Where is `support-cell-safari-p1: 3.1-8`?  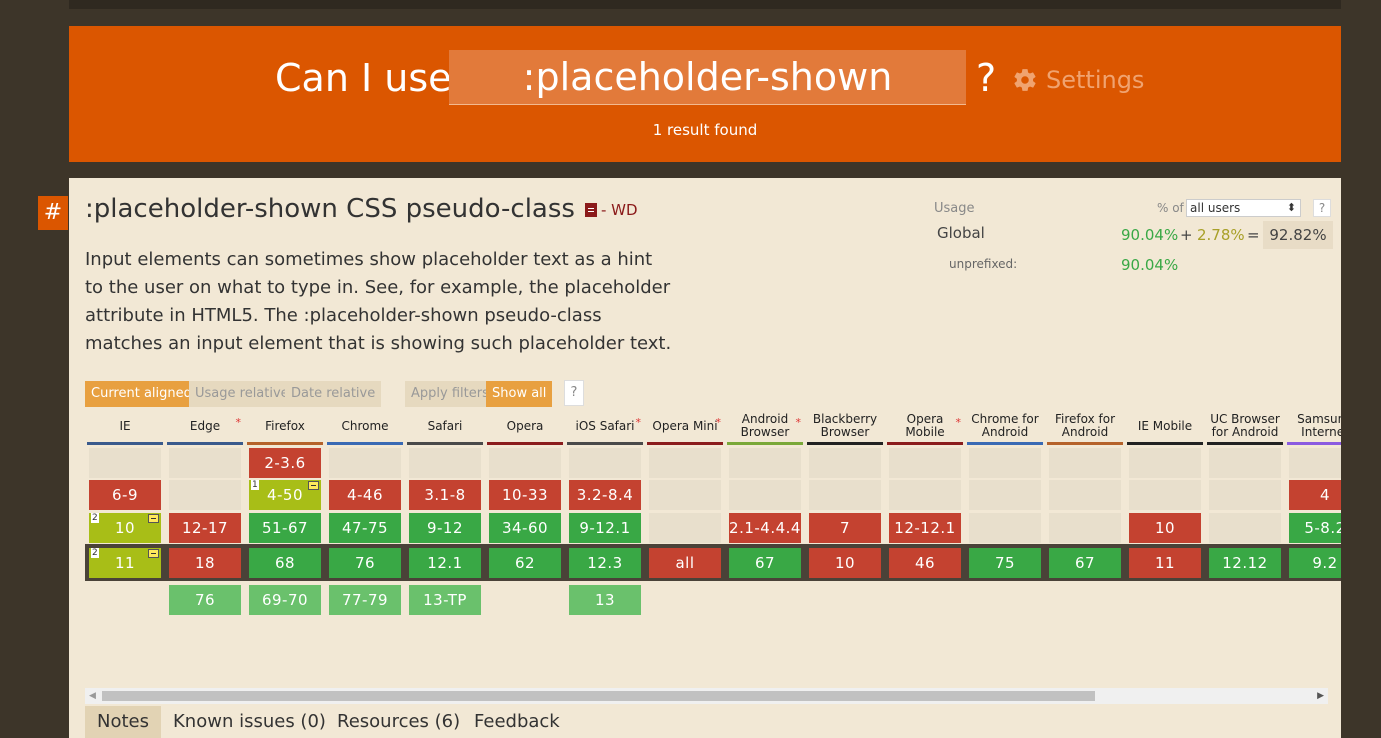
support-cell-safari-p1: 3.1-8 is located at coordinates (445, 495).